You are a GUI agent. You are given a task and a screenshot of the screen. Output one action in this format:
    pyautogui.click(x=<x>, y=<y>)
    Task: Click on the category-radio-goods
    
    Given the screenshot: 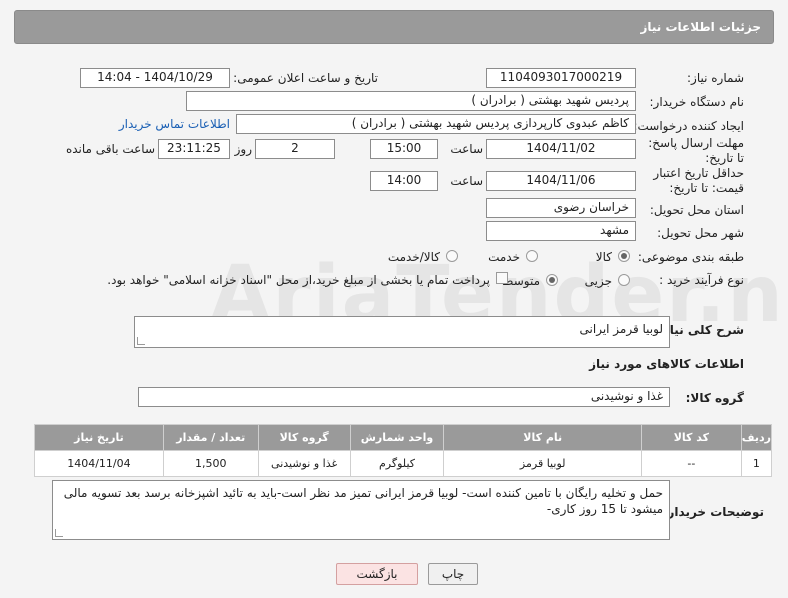 What is the action you would take?
    pyautogui.click(x=624, y=256)
    